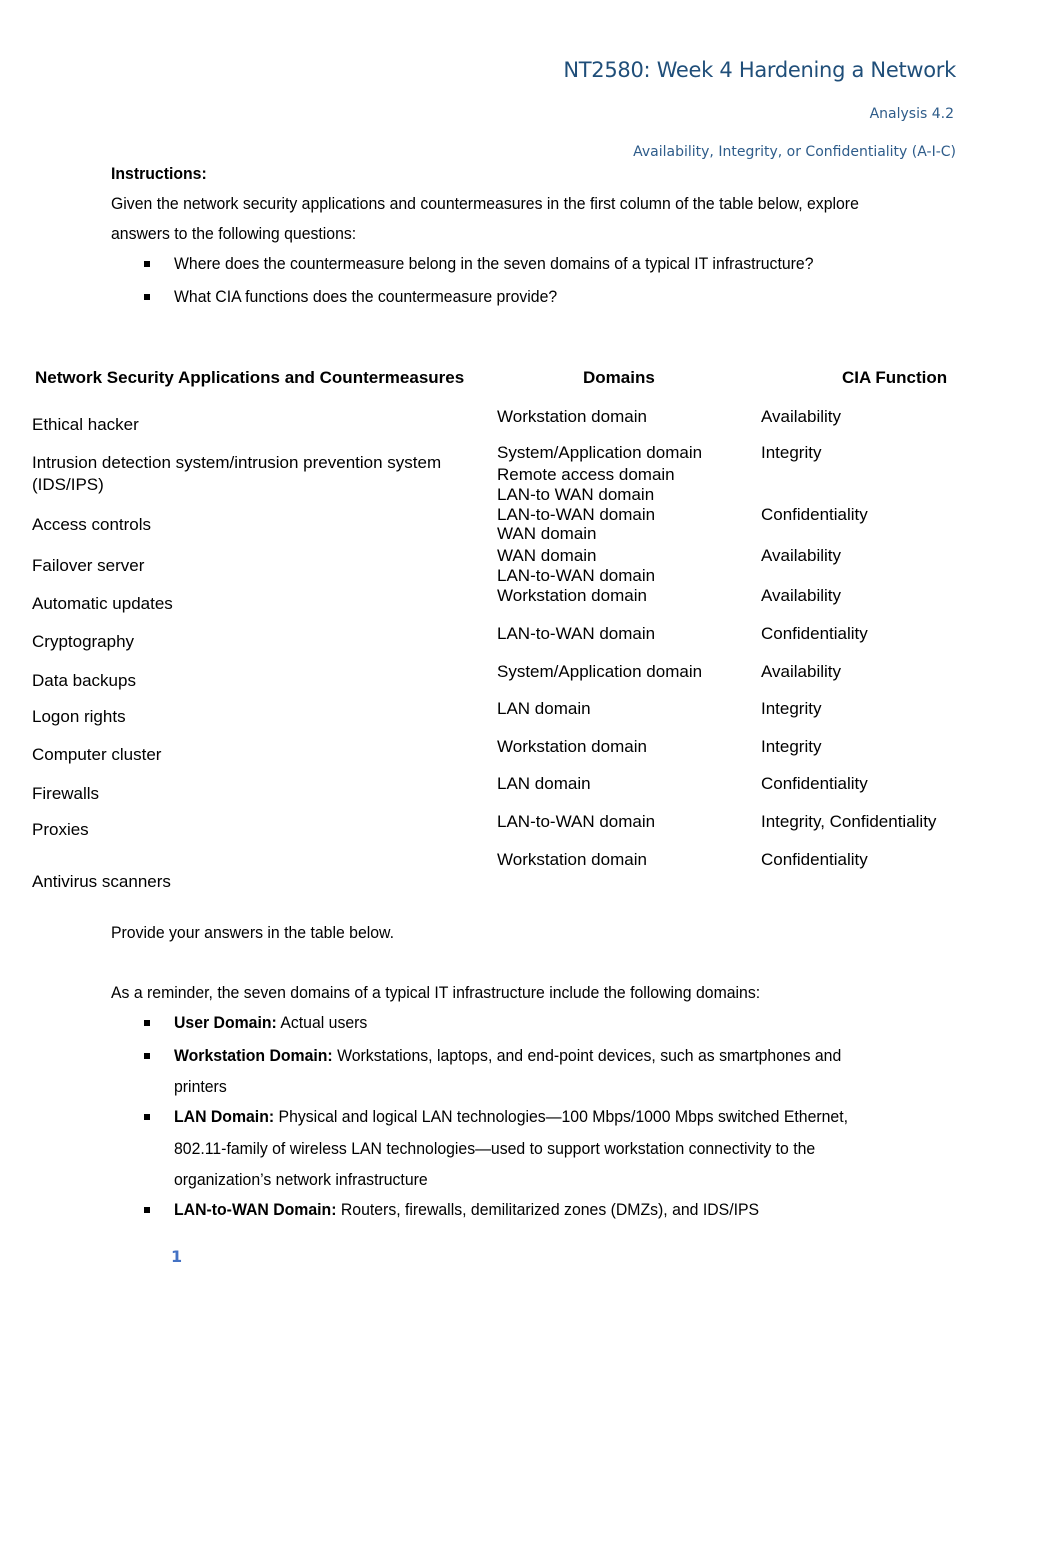 This screenshot has height=1556, width=1062. Describe the element at coordinates (586, 474) in the screenshot. I see `domain-cell: Remote access domain` at that location.